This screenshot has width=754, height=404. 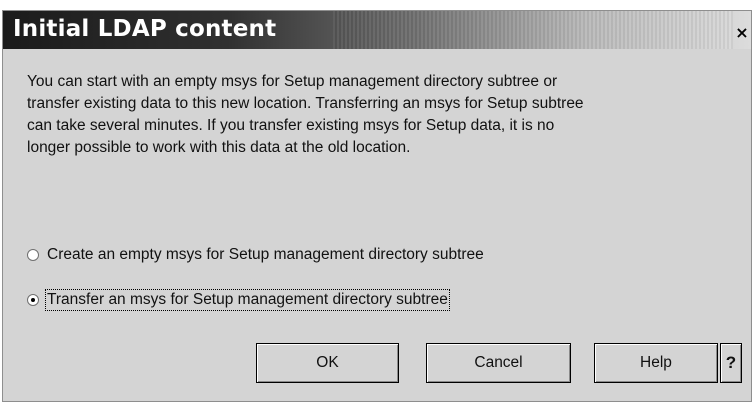 I want to click on radio-button-transfer, so click(x=33, y=300).